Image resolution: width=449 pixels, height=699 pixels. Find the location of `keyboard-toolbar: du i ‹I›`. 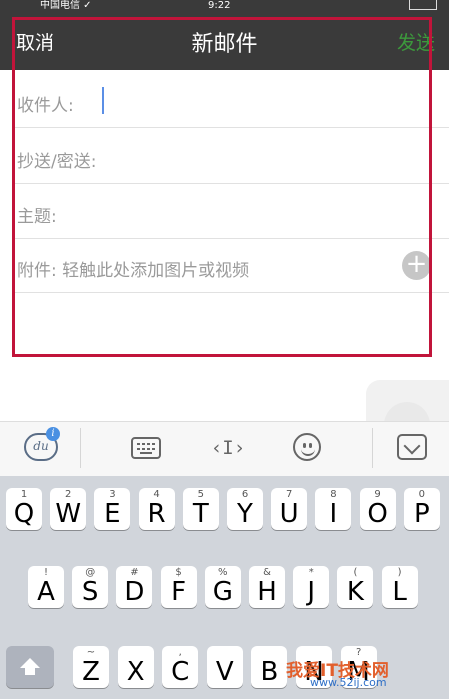

keyboard-toolbar: du i ‹I› is located at coordinates (224, 448).